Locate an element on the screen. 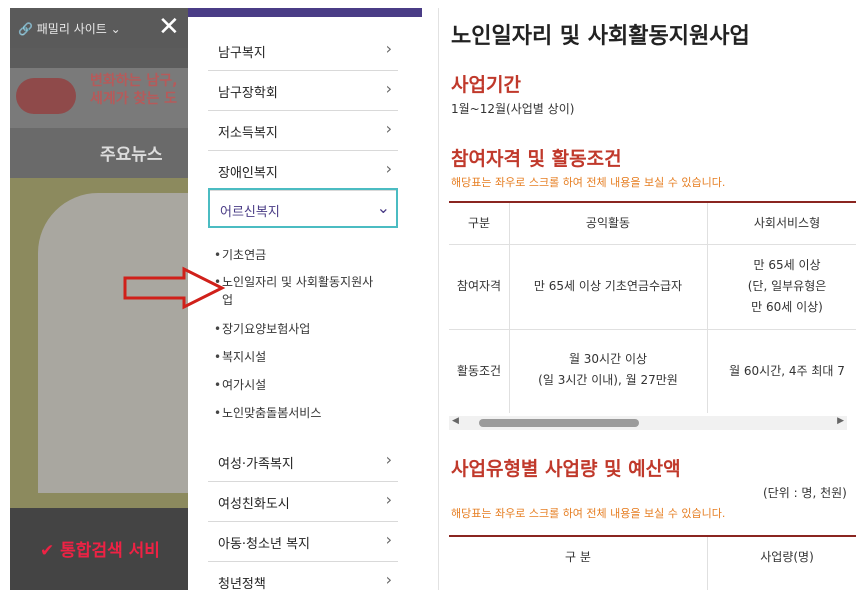 This screenshot has width=866, height=600. section-heading-conditions: 참여자격 및 활동조건 is located at coordinates (536, 159).